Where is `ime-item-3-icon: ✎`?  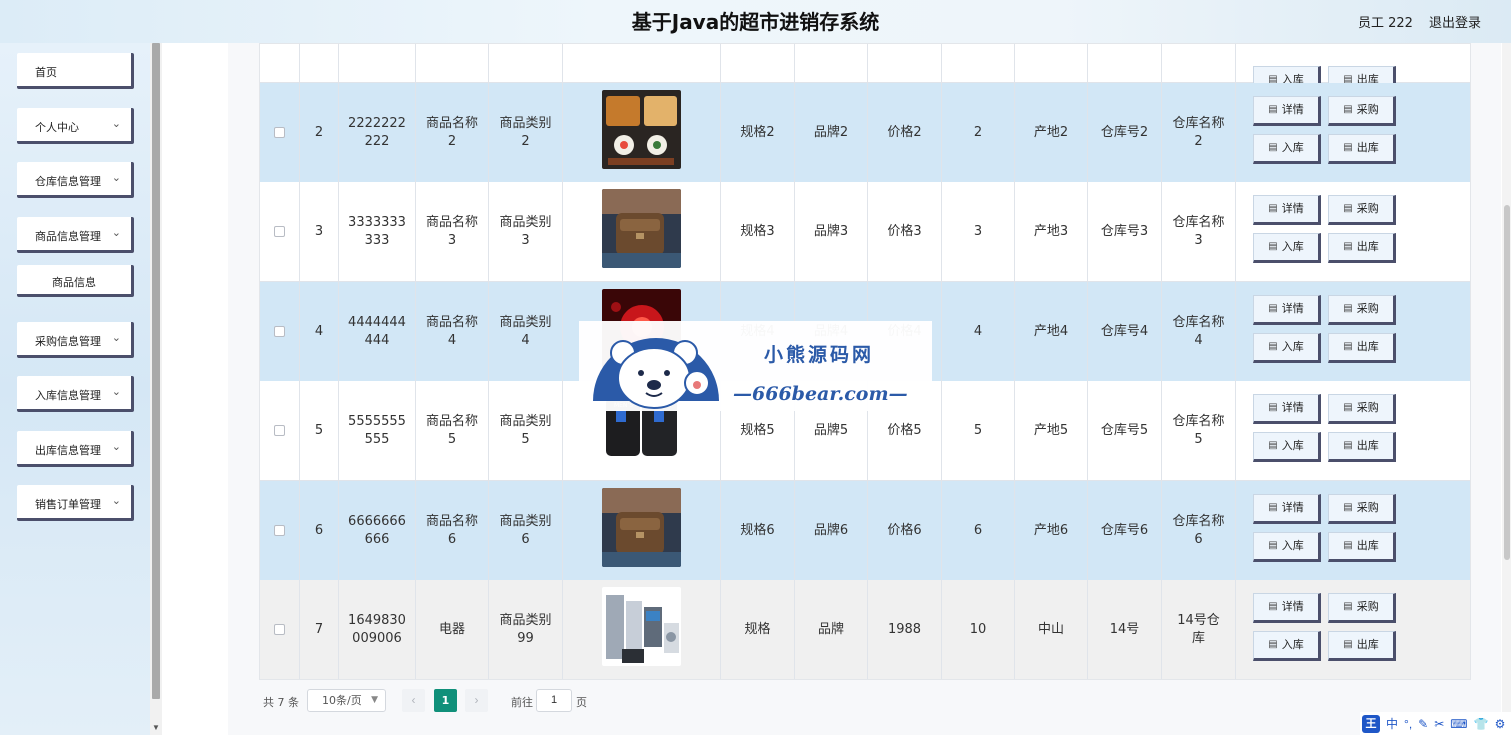
ime-item-3-icon: ✎ is located at coordinates (1423, 724).